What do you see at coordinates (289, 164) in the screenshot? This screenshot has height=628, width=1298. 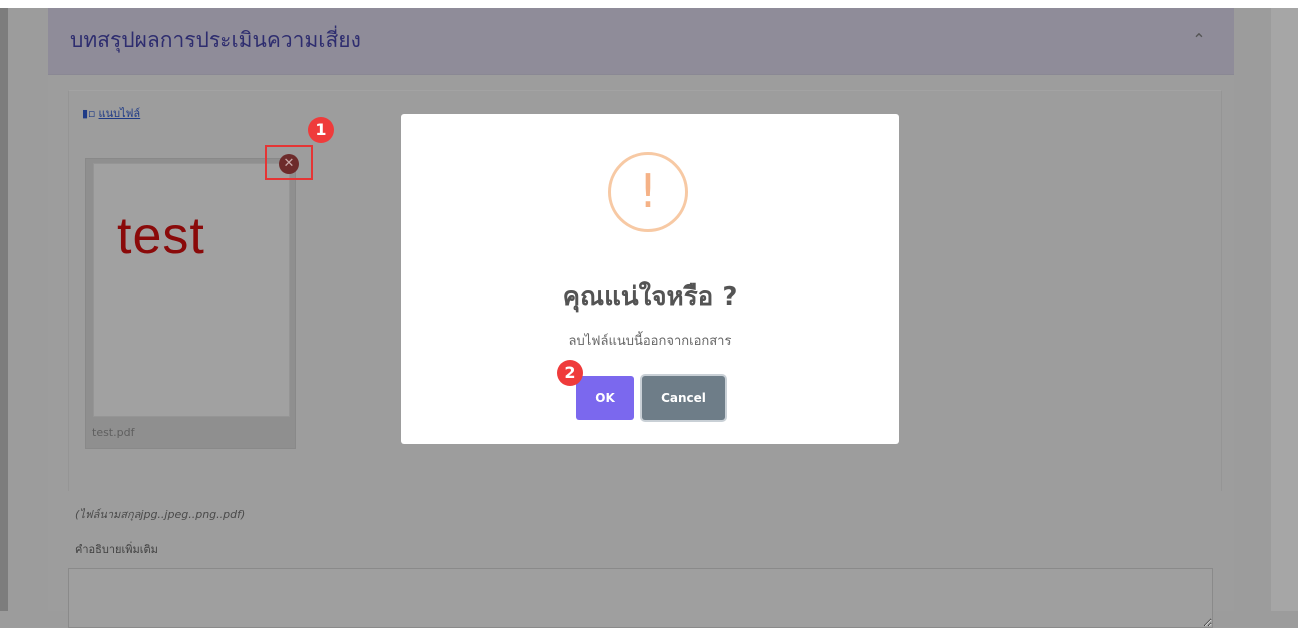 I see `close-circle-icon: ✕` at bounding box center [289, 164].